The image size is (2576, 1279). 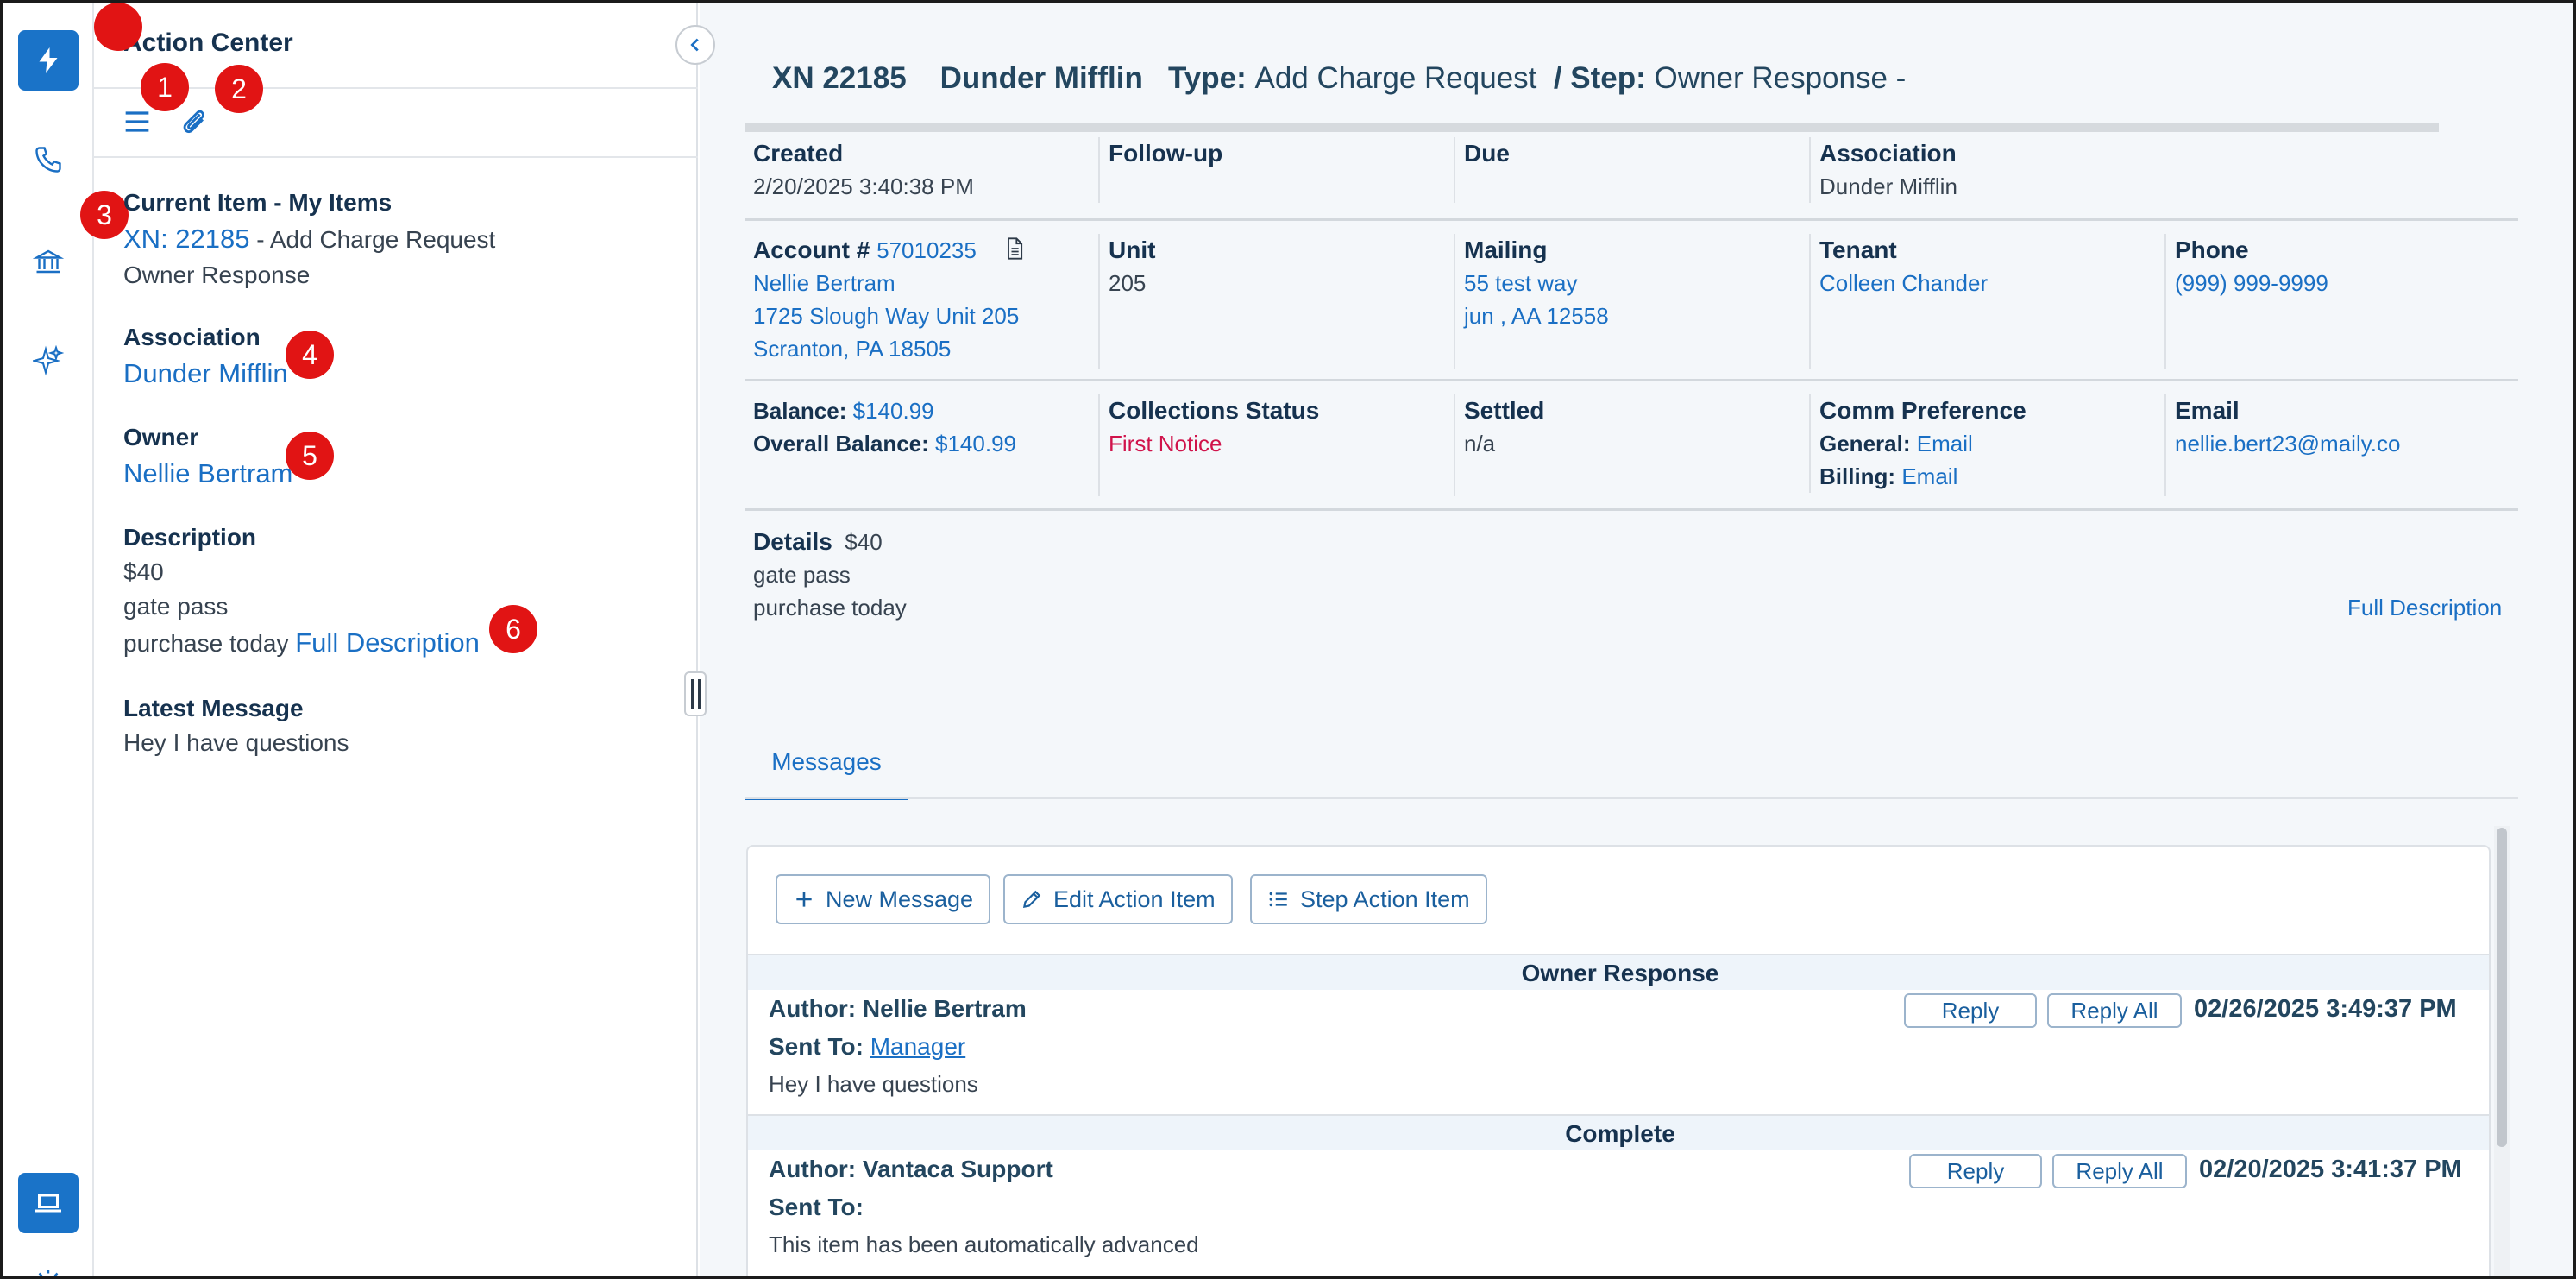 I want to click on message-author: Author: Nellie Bertram, so click(x=898, y=1008).